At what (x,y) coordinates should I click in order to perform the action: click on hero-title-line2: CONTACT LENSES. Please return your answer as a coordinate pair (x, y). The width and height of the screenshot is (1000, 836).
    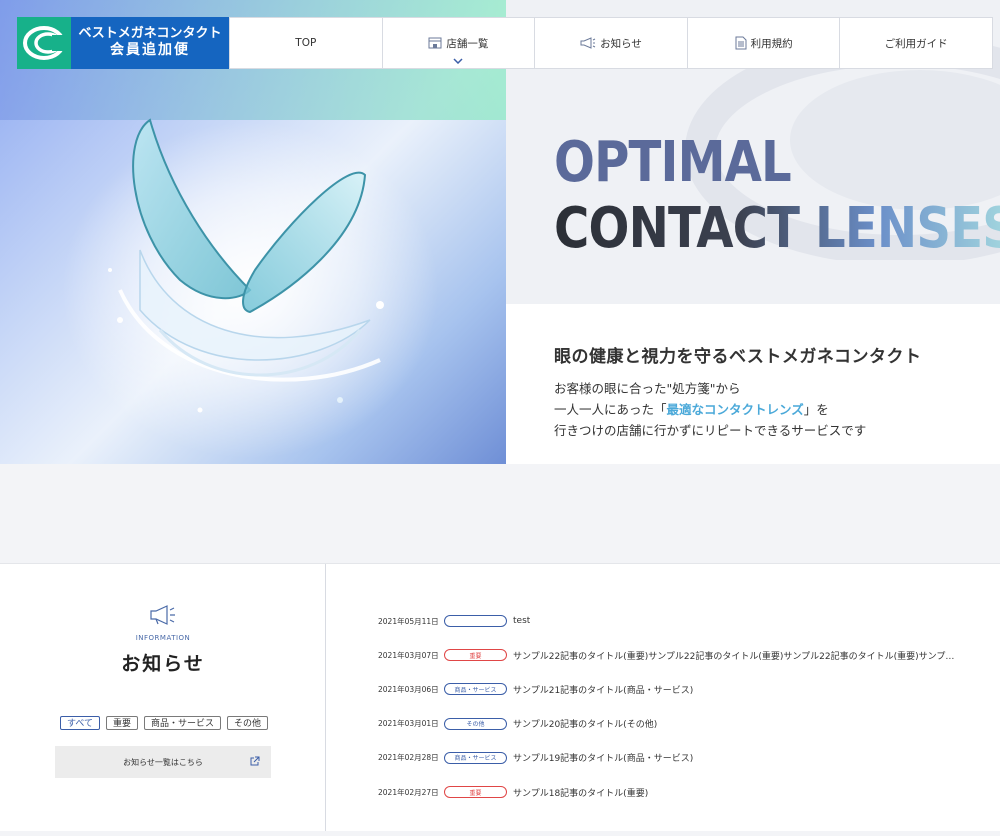
    Looking at the image, I should click on (777, 229).